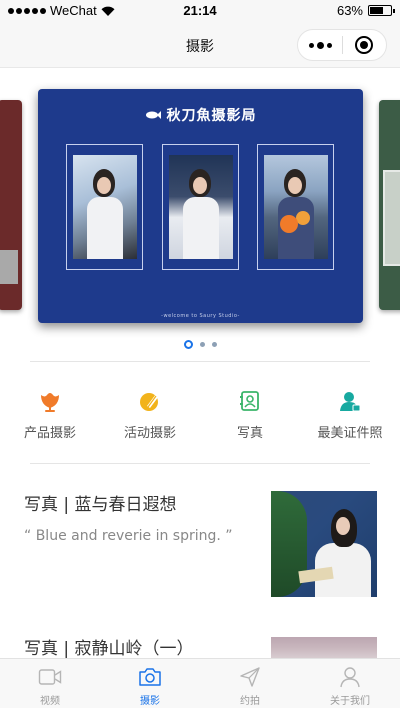  What do you see at coordinates (250, 401) in the screenshot?
I see `portrait-frame-icon` at bounding box center [250, 401].